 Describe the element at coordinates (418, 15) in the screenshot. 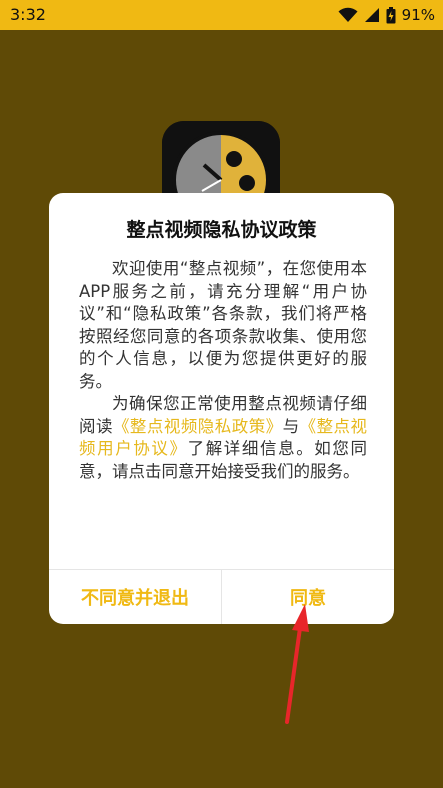

I see `battery-percent: 91%` at that location.